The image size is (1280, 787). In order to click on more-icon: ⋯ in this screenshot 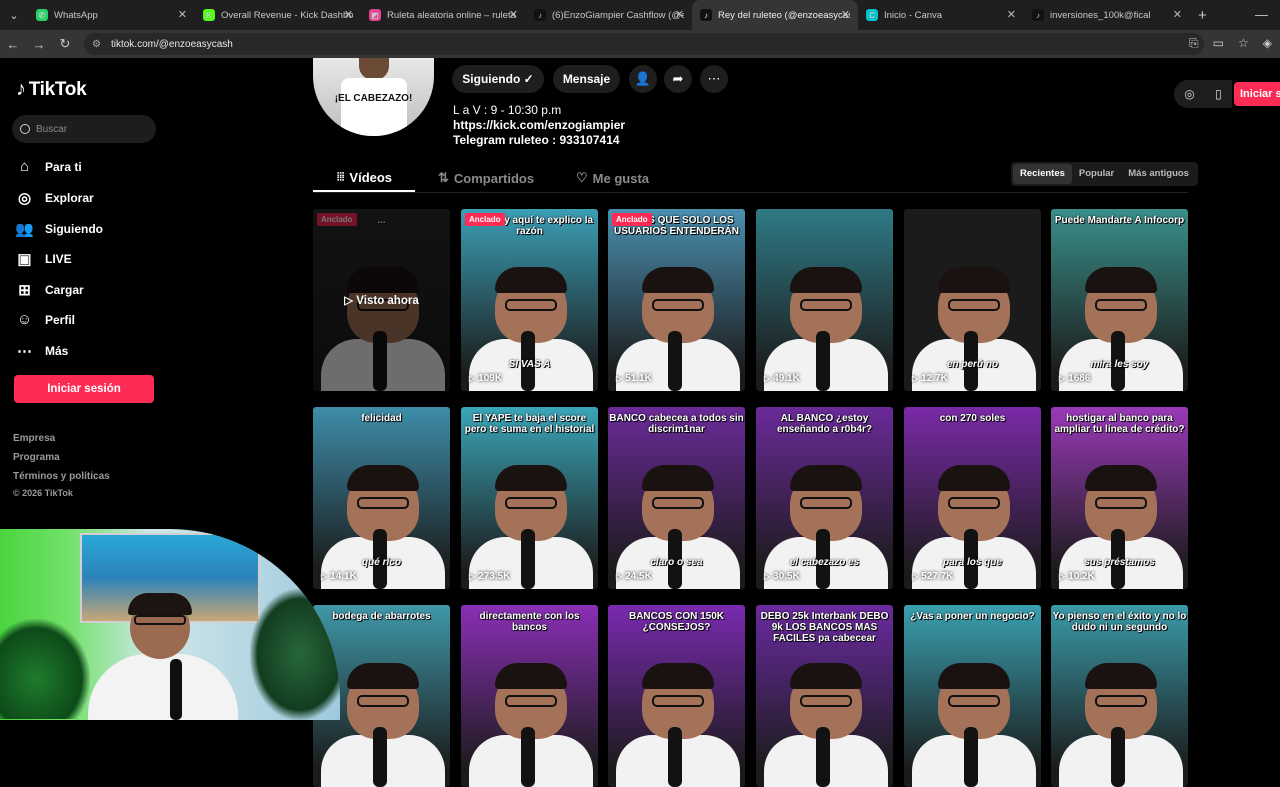, I will do `click(24, 351)`.